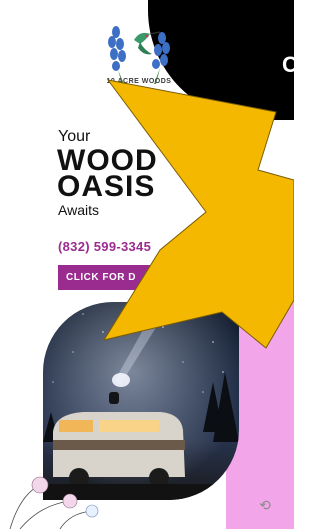  Describe the element at coordinates (104, 246) in the screenshot. I see `phone-link: (832) 599-3345` at that location.